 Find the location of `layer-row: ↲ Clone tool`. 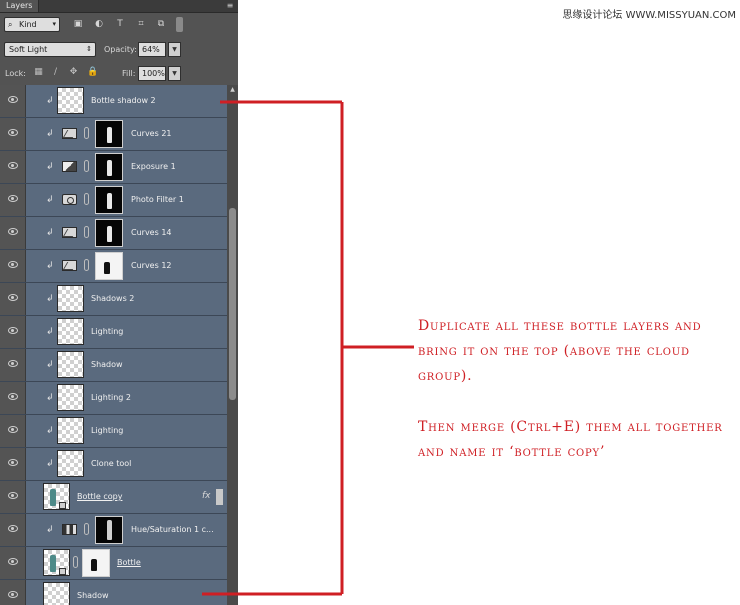

layer-row: ↲ Clone tool is located at coordinates (113, 464).